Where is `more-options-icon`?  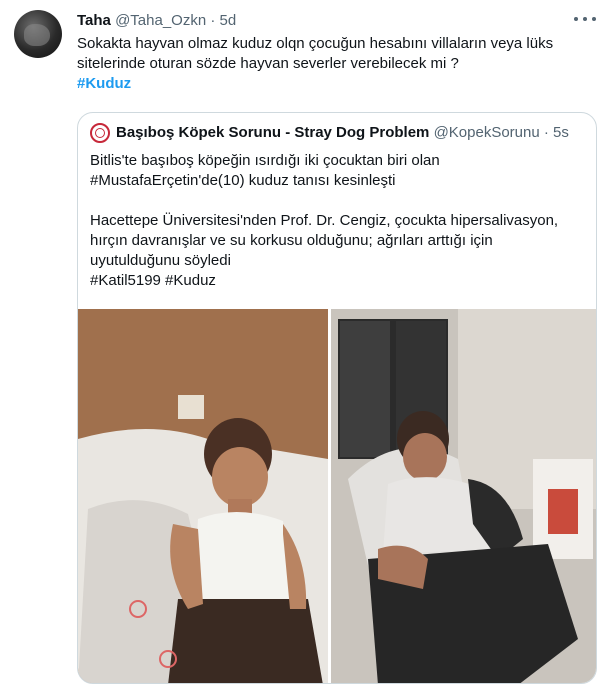 more-options-icon is located at coordinates (585, 19).